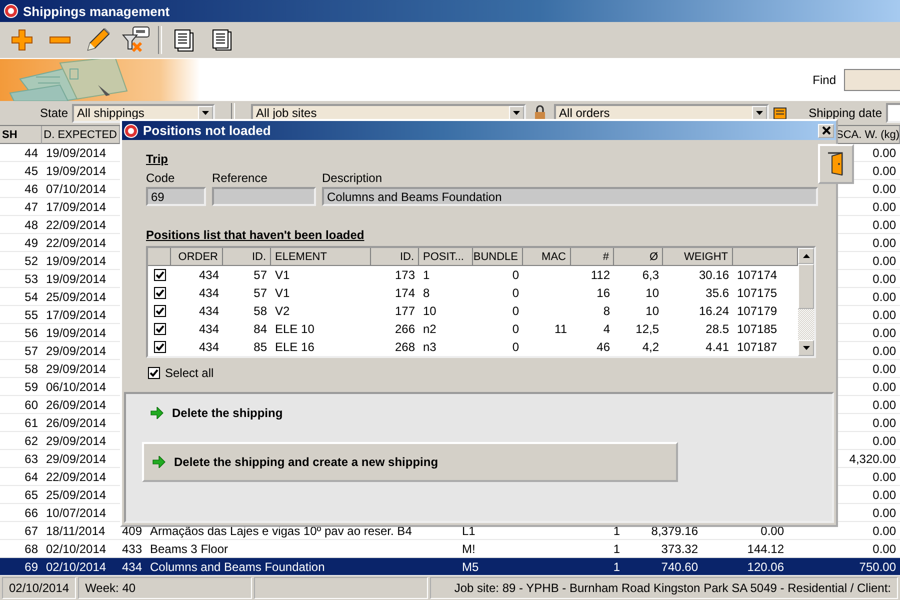  I want to click on column-header: ORDER, so click(197, 257).